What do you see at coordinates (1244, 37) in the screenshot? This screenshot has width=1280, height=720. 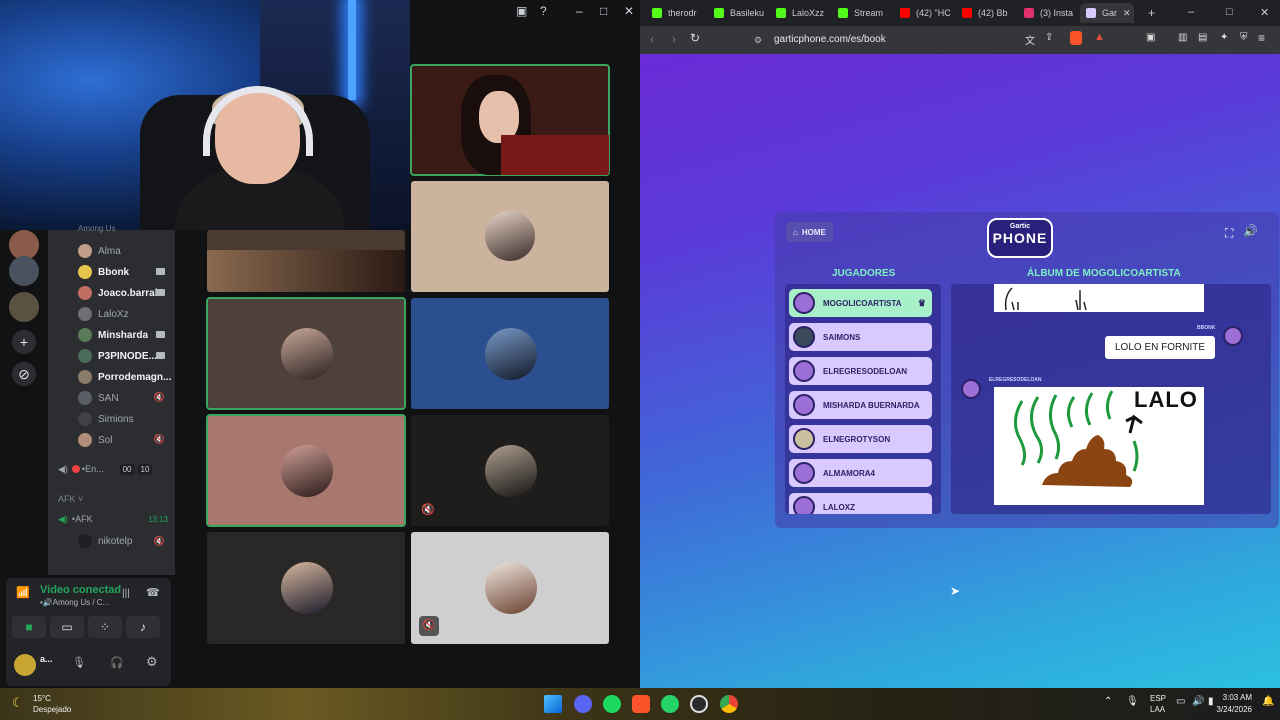 I see `vpn-icon: ⛨` at bounding box center [1244, 37].